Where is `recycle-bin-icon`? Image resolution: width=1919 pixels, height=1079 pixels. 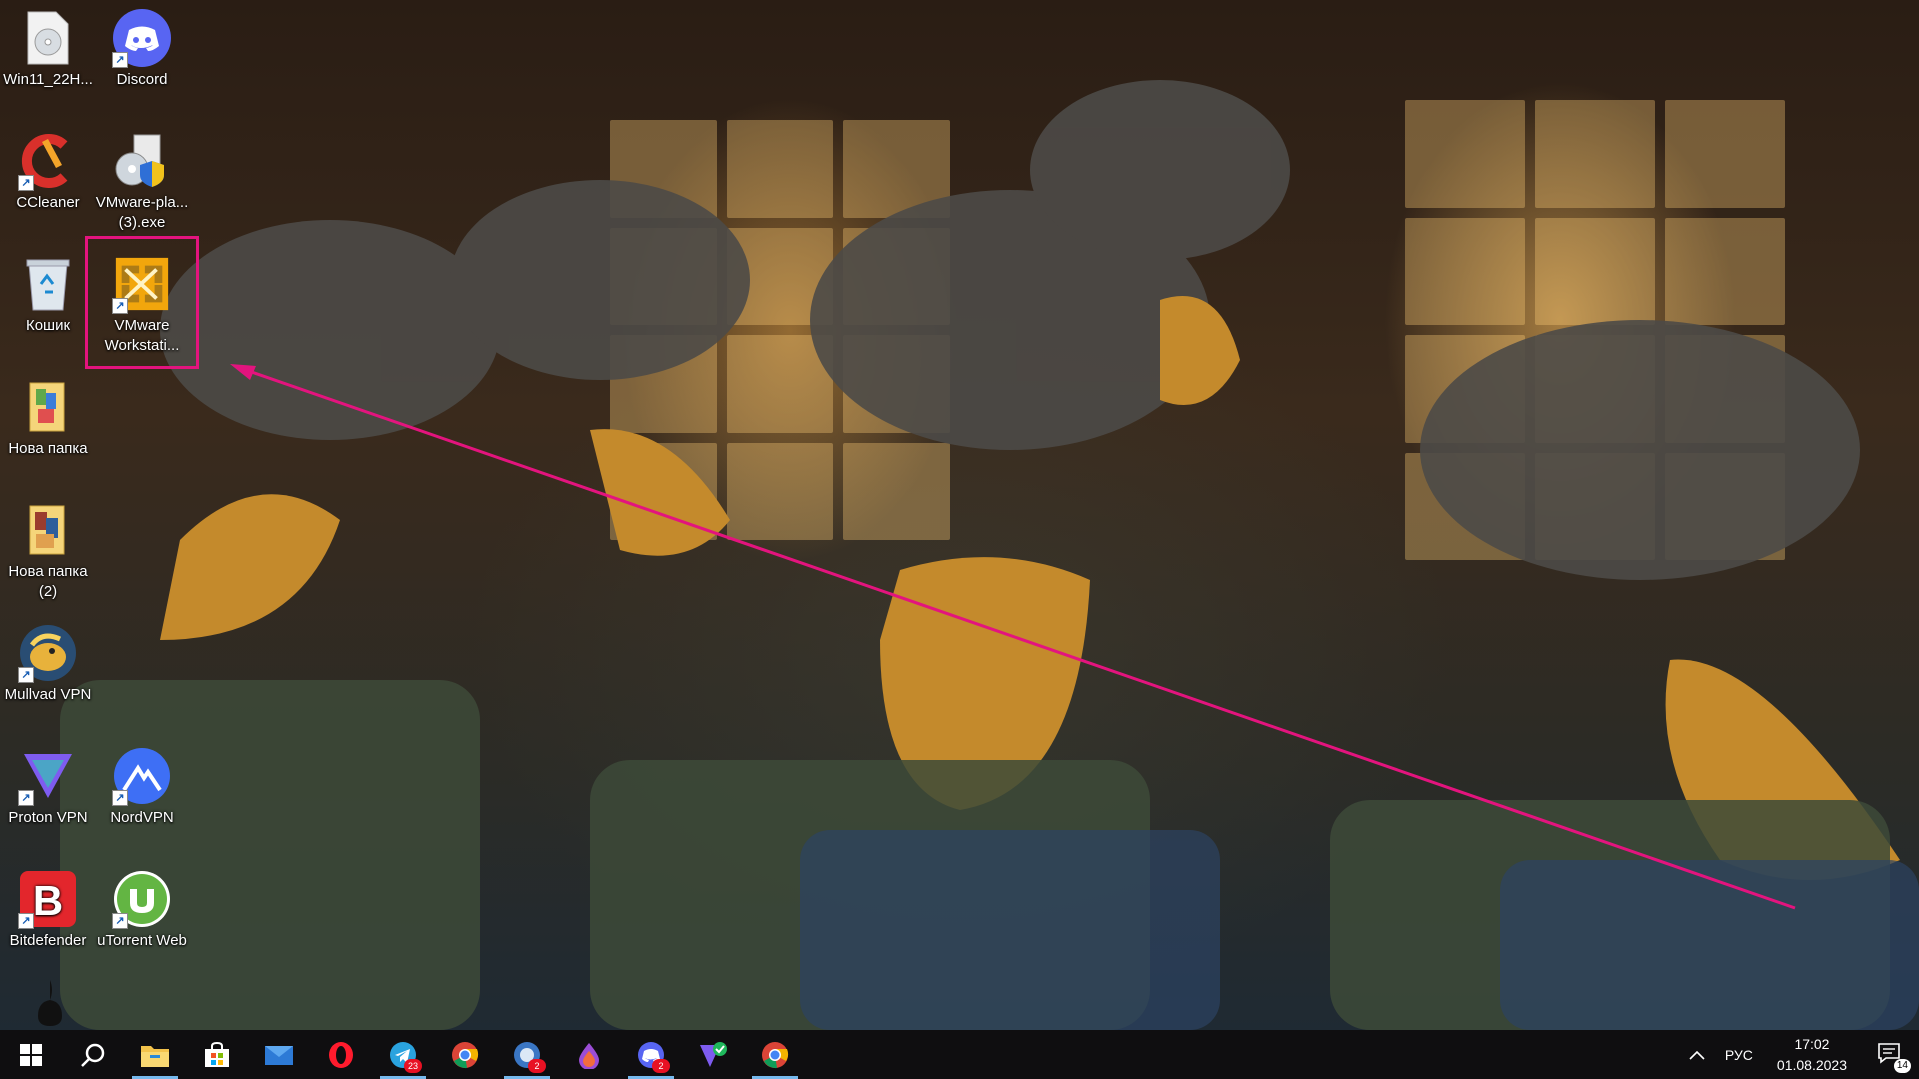
recycle-bin-icon is located at coordinates (48, 284).